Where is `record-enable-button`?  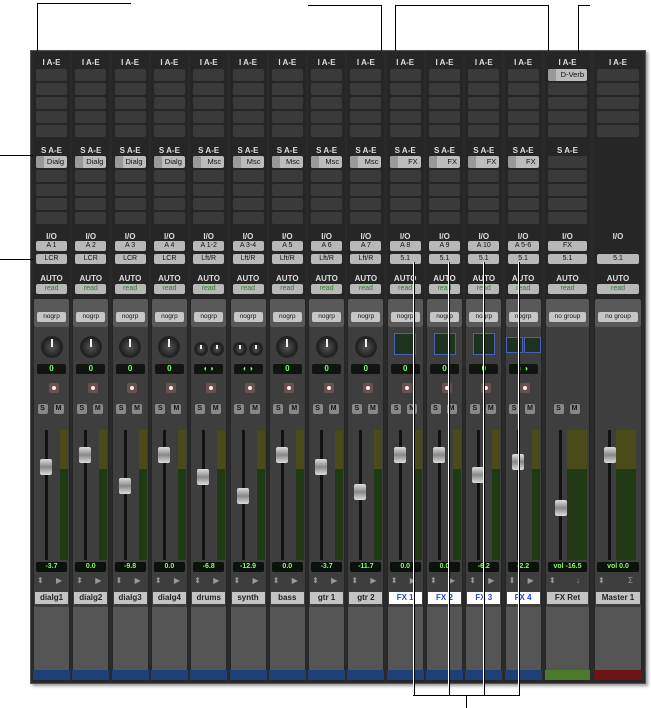
record-enable-button is located at coordinates (210, 388).